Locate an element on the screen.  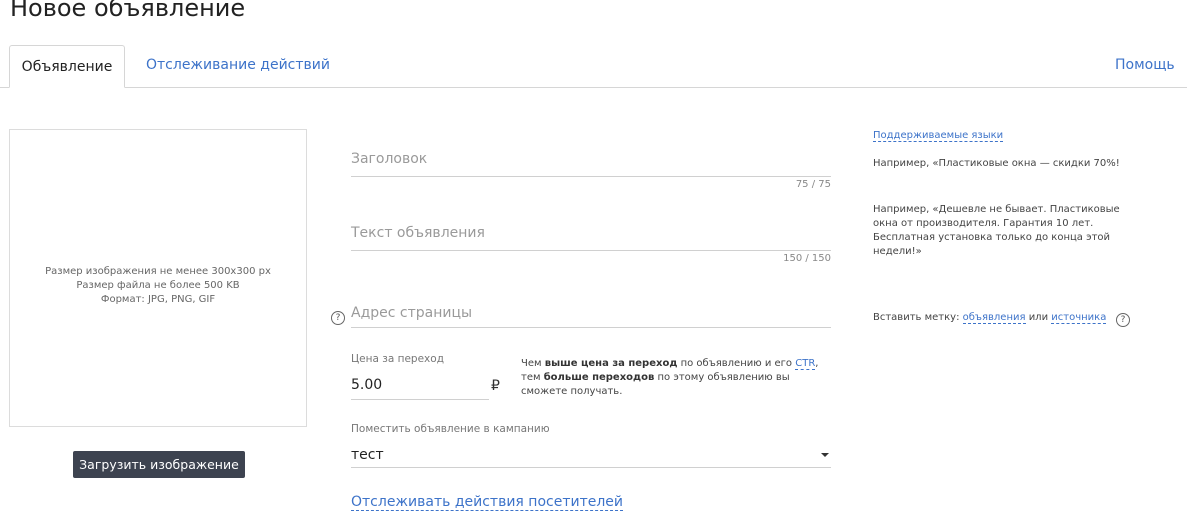
caret-down-icon is located at coordinates (825, 455).